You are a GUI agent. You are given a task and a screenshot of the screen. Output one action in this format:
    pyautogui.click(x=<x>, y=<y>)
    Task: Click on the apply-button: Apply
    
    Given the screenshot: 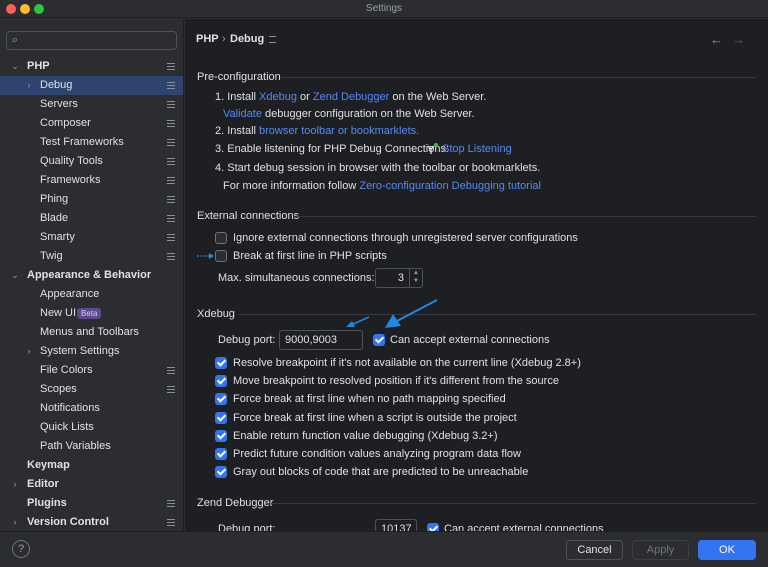 What is the action you would take?
    pyautogui.click(x=660, y=550)
    